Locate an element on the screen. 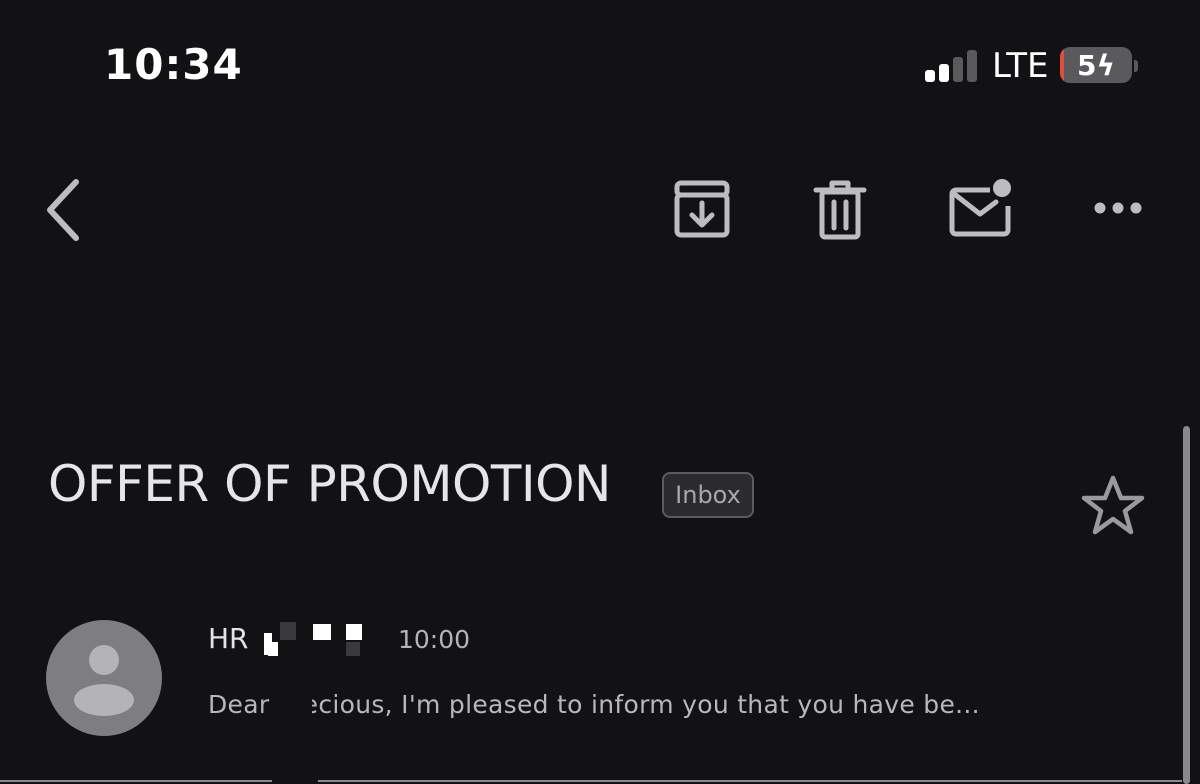 The height and width of the screenshot is (784, 1200). sent-time: 10:00 is located at coordinates (434, 639).